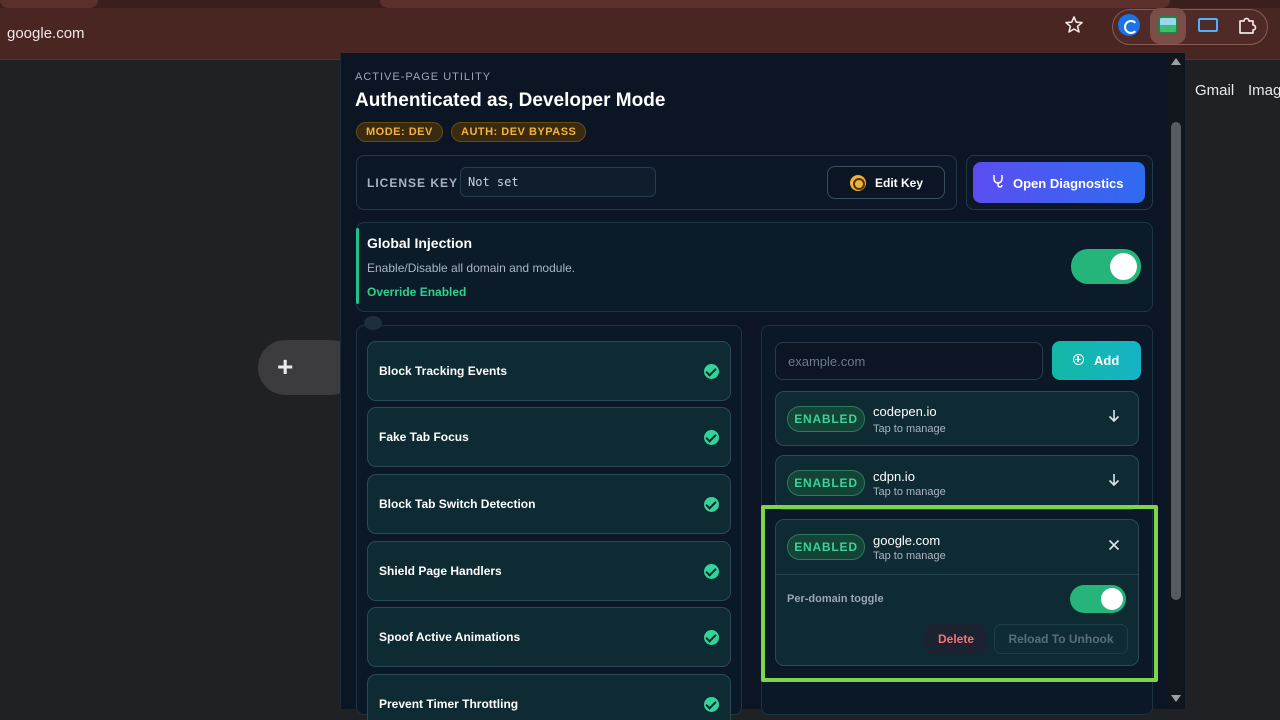 This screenshot has width=1280, height=720. Describe the element at coordinates (1208, 25) in the screenshot. I see `screen-extension-icon` at that location.